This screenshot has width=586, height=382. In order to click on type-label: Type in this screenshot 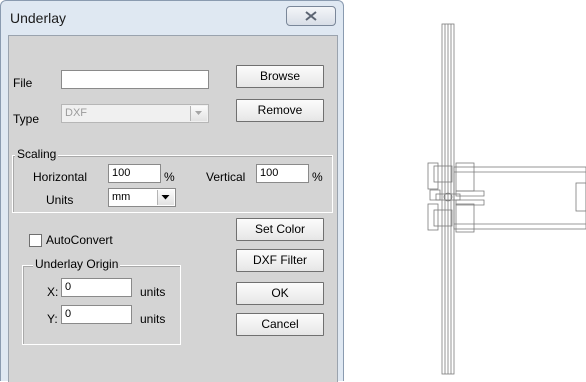, I will do `click(26, 119)`.